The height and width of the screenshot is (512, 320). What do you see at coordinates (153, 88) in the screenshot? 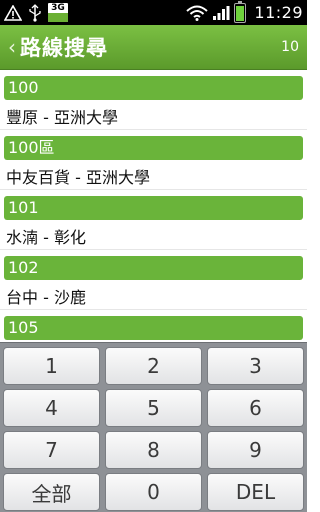
I see `route-number: 100` at bounding box center [153, 88].